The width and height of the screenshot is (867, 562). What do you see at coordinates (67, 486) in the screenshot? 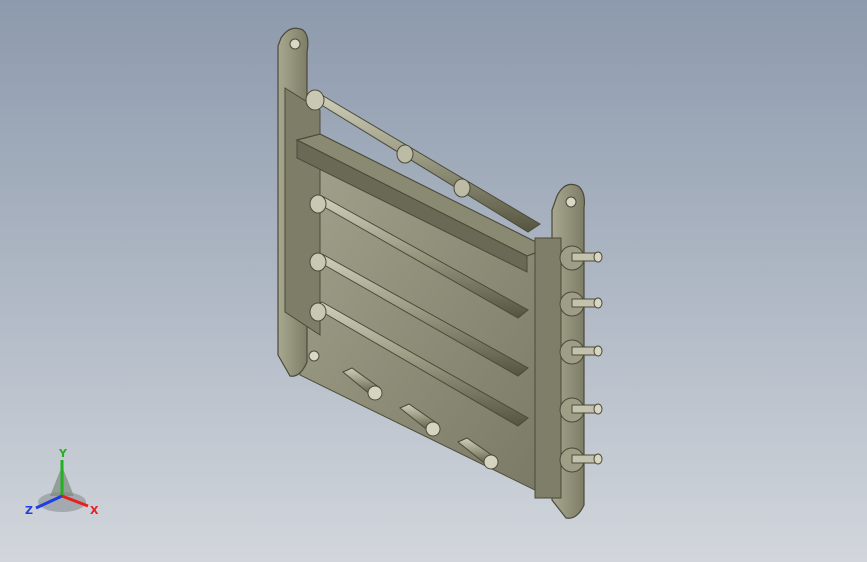
I see `coordinate-triad: Y X Z` at bounding box center [67, 486].